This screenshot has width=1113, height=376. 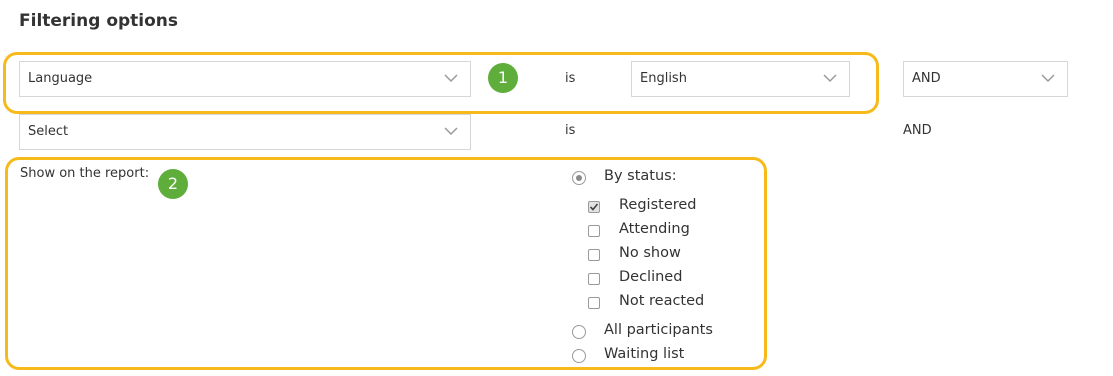 What do you see at coordinates (662, 301) in the screenshot?
I see `status-label-not-reacted: Not reacted` at bounding box center [662, 301].